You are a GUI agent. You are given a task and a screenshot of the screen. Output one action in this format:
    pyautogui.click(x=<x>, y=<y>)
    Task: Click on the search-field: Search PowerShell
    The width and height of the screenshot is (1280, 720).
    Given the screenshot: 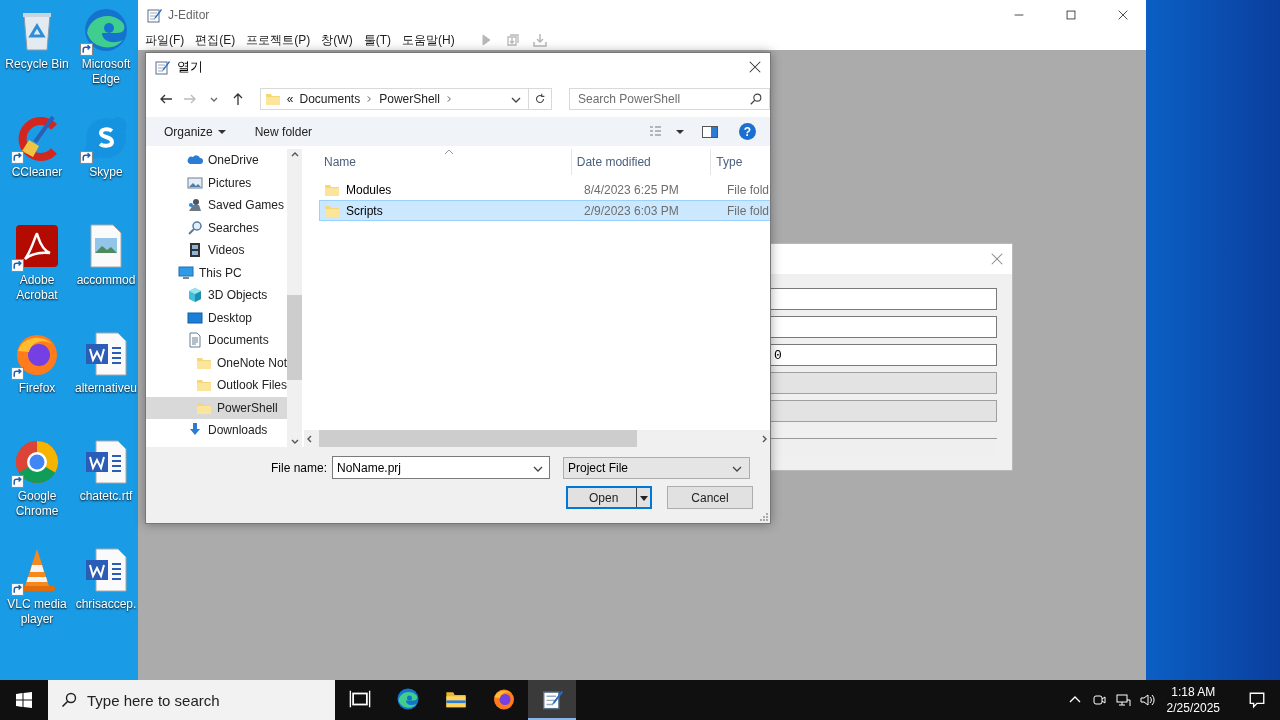 What is the action you would take?
    pyautogui.click(x=669, y=99)
    